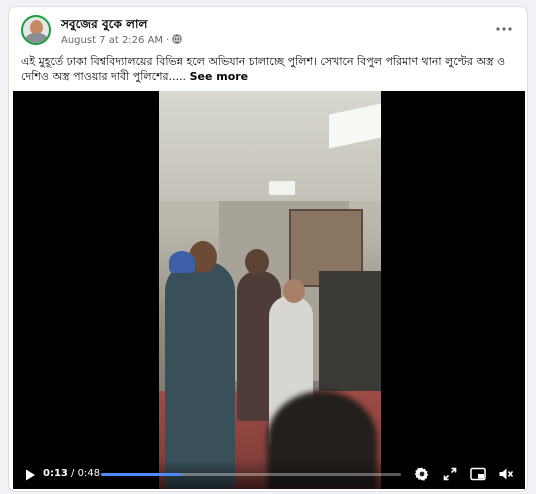  I want to click on volume-icon, so click(506, 474).